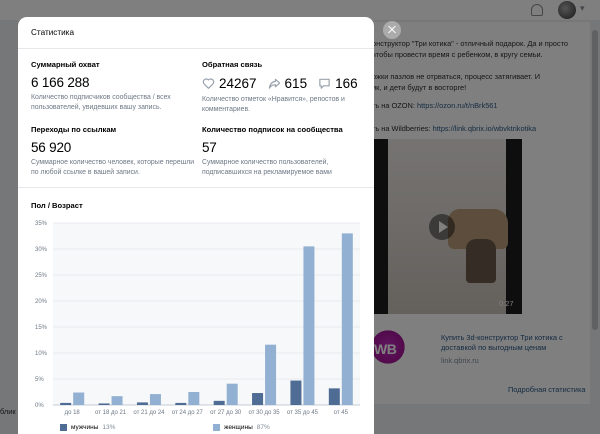  What do you see at coordinates (41, 250) in the screenshot?
I see `y-tick-label: 30%` at bounding box center [41, 250].